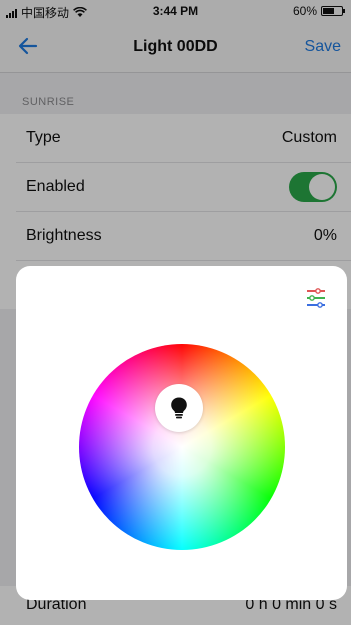 The image size is (351, 625). Describe the element at coordinates (316, 298) in the screenshot. I see `sliders-icon` at that location.